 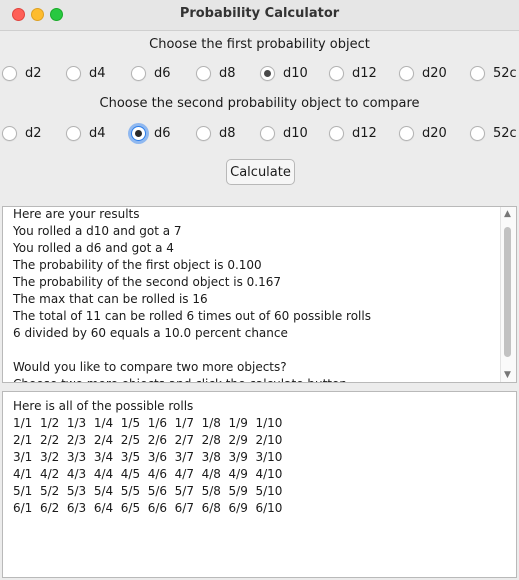 I want to click on window-title: Probability Calculator, so click(x=259, y=13).